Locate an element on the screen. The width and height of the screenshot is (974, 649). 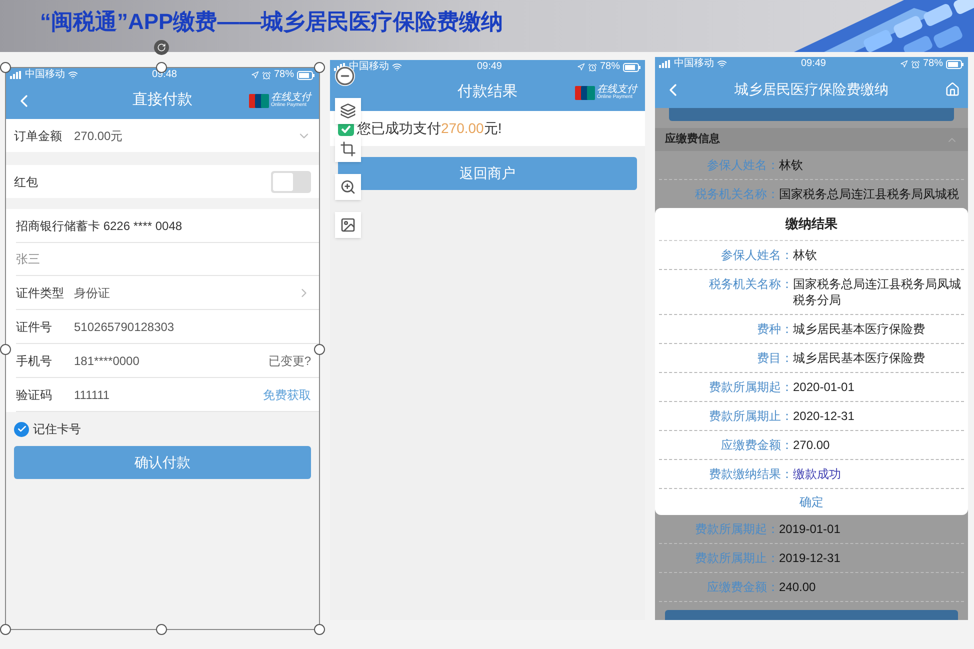
image-icon is located at coordinates (348, 225).